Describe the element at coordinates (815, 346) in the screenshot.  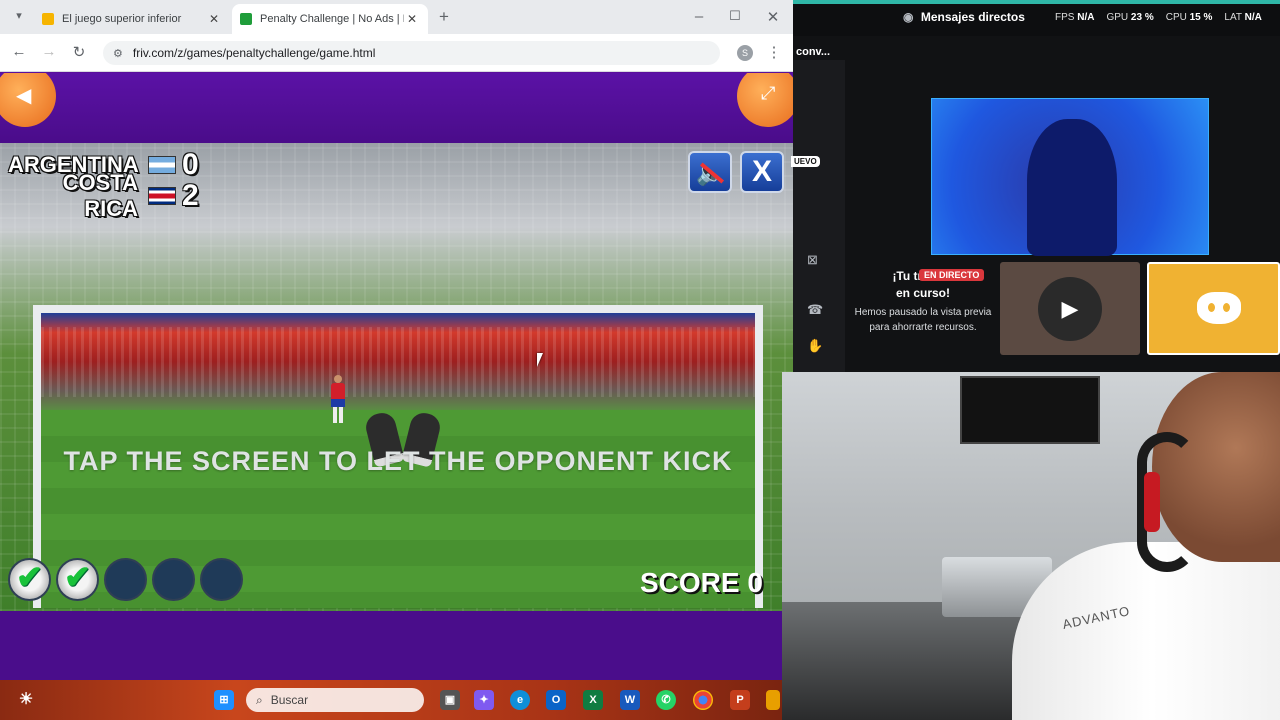
I see `activity-icon: ✋` at that location.